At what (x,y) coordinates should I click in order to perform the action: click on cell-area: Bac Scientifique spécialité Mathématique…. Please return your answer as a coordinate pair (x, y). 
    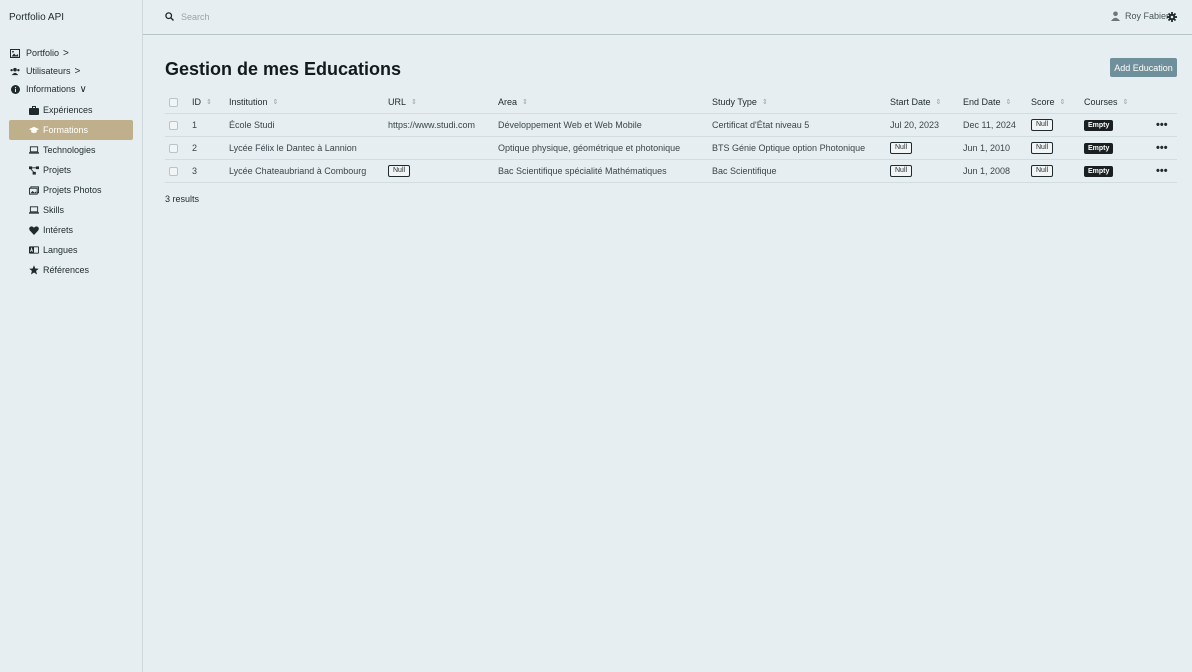
    Looking at the image, I should click on (582, 171).